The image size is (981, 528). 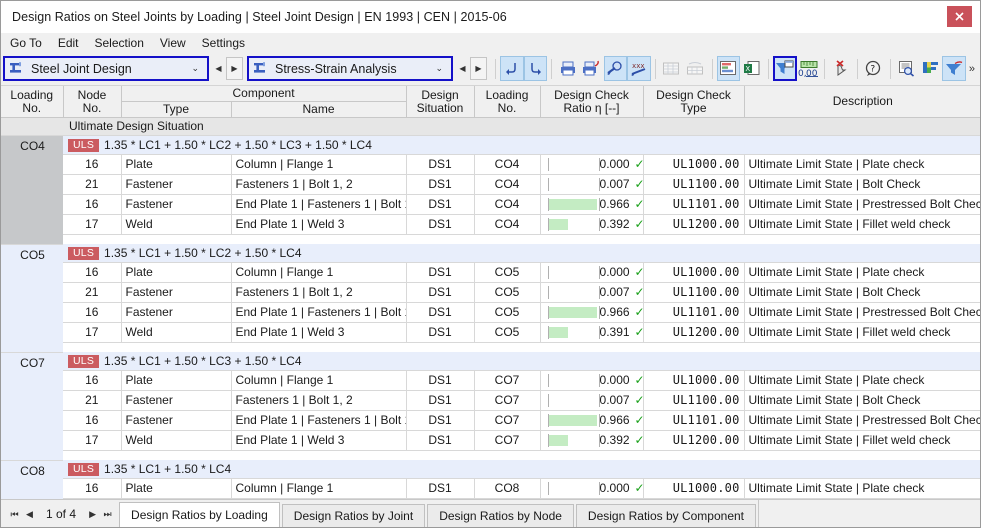 I want to click on menu-item-selection: Selection, so click(x=124, y=43).